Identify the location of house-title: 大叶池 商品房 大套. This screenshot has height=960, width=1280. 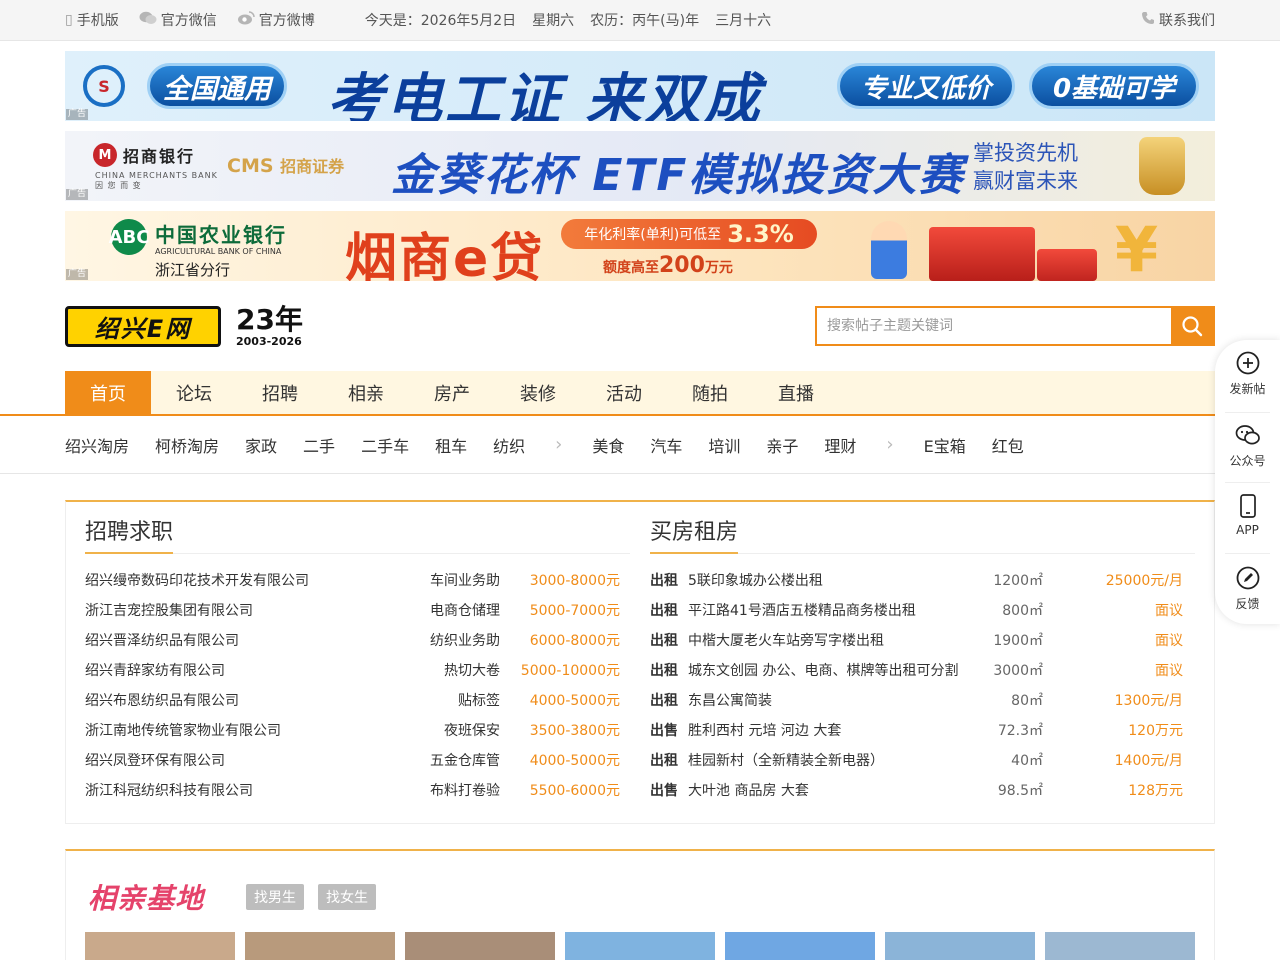
(838, 790).